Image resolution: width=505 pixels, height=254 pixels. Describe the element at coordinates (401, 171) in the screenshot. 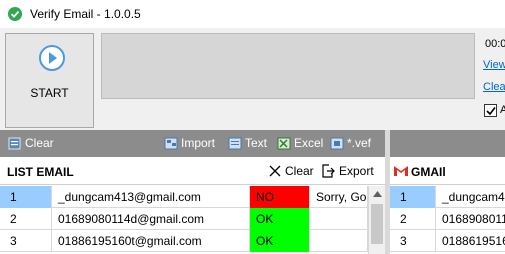

I see `gmail-icon` at that location.